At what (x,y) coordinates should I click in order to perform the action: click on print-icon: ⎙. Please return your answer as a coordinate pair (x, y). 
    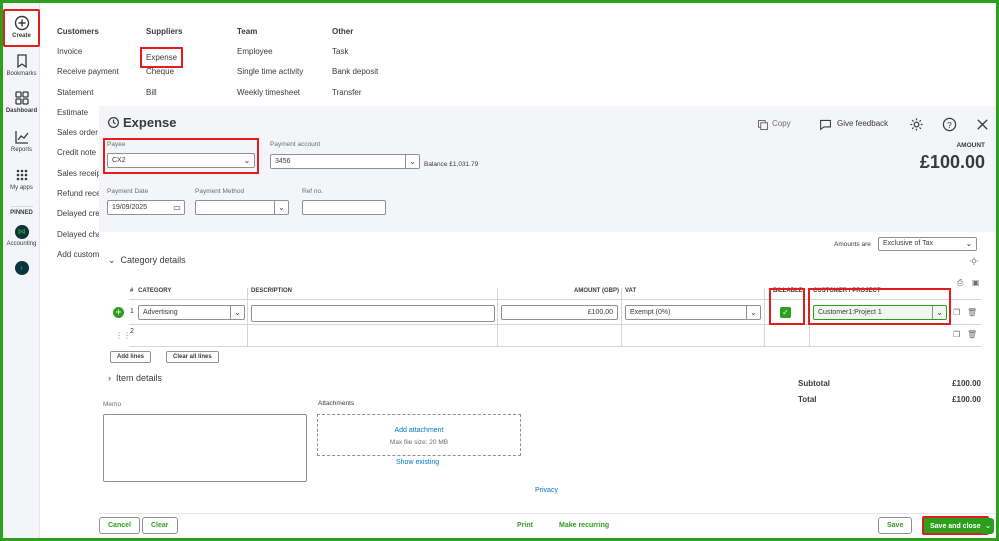
    Looking at the image, I should click on (960, 283).